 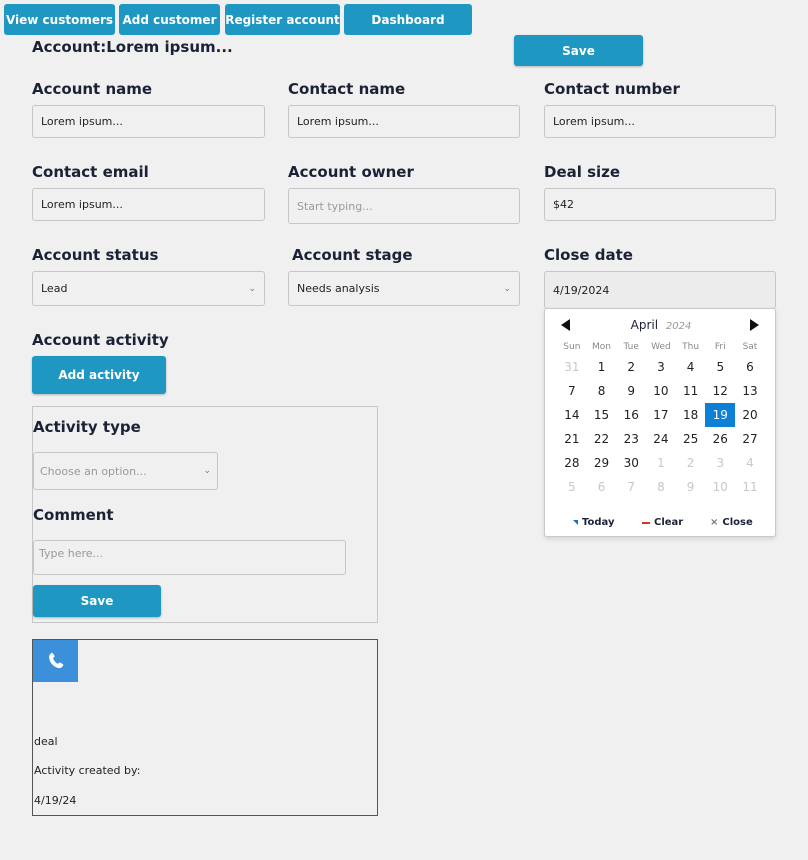 I want to click on close-label: Close, so click(x=737, y=522).